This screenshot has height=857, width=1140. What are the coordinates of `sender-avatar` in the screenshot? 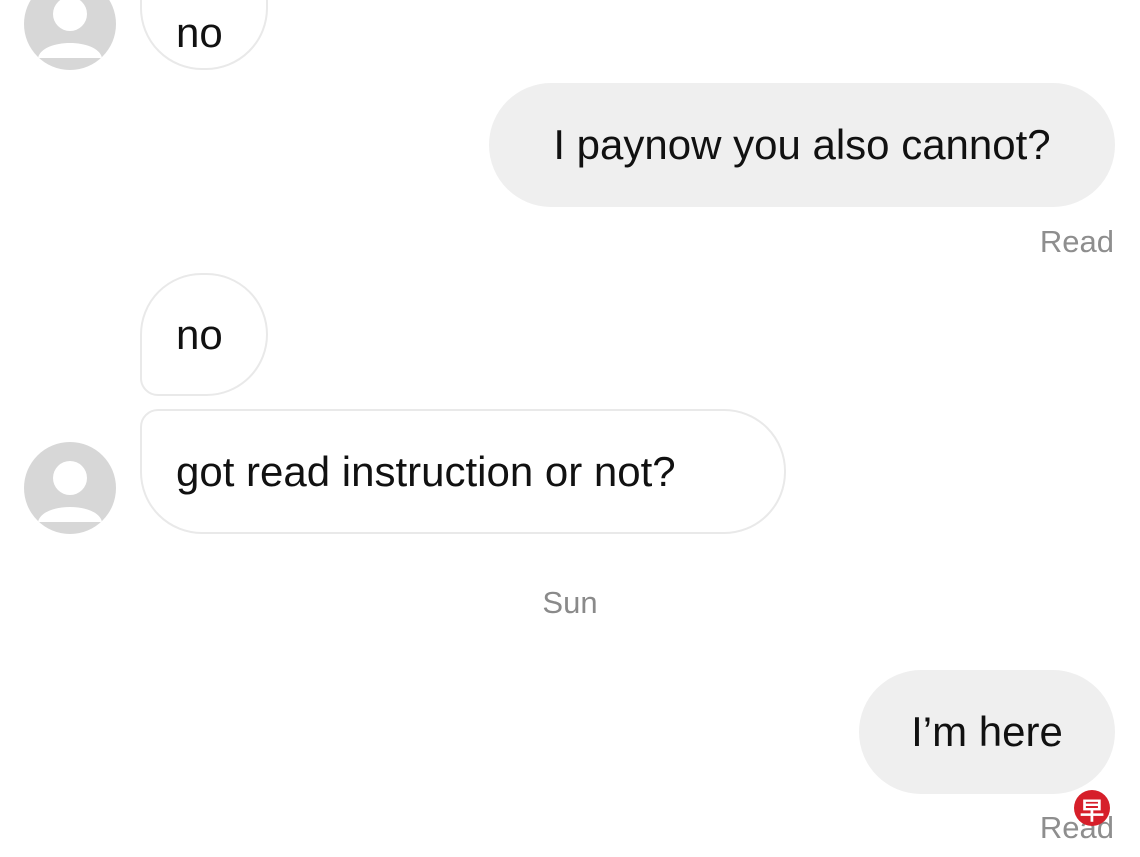 It's located at (70, 488).